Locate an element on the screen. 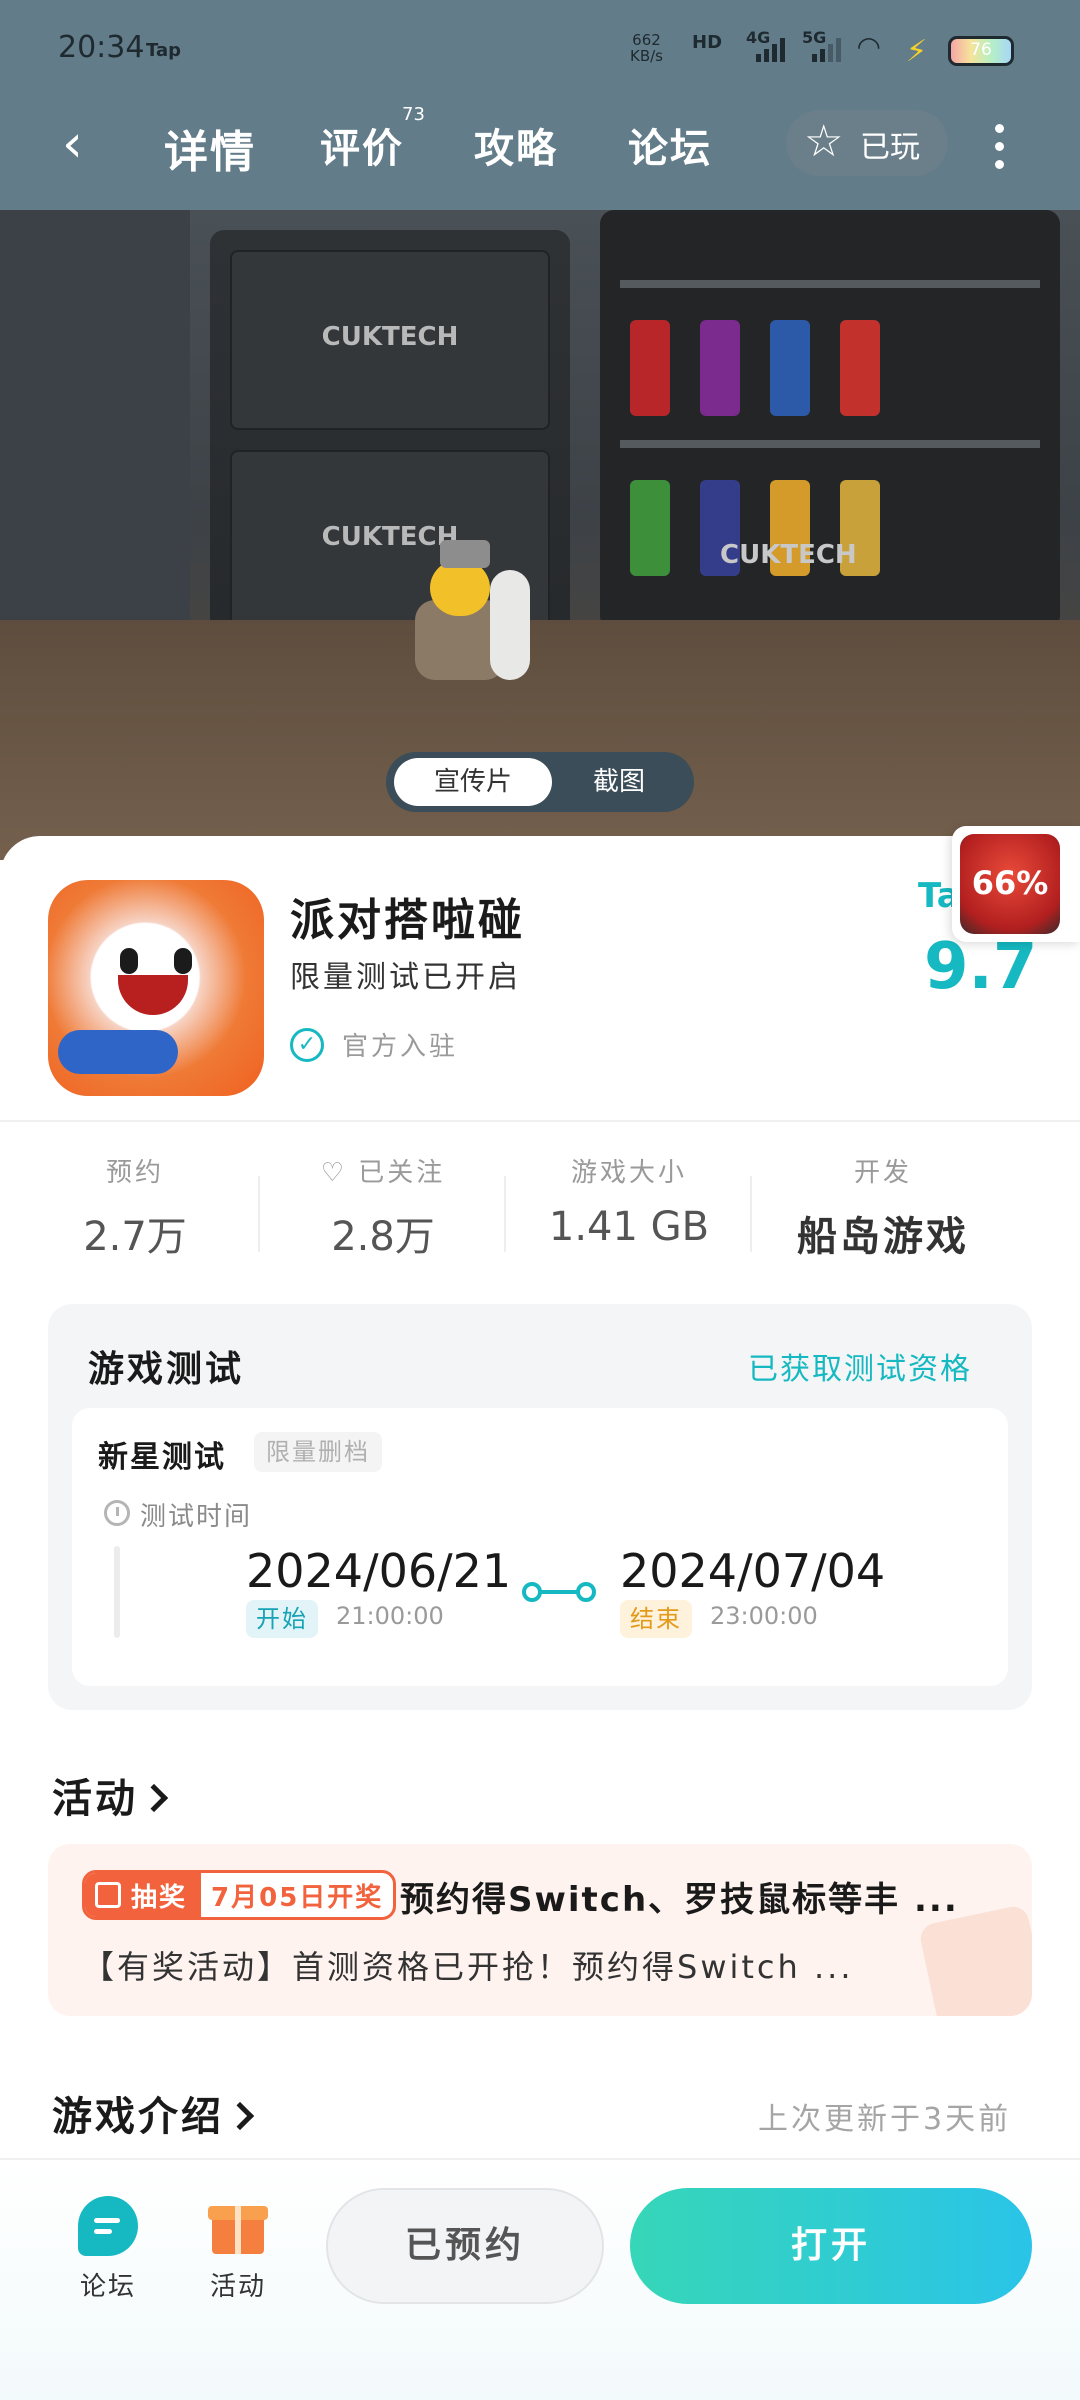 The width and height of the screenshot is (1080, 2400). stat-developer: 开发 船岛游戏 is located at coordinates (883, 1208).